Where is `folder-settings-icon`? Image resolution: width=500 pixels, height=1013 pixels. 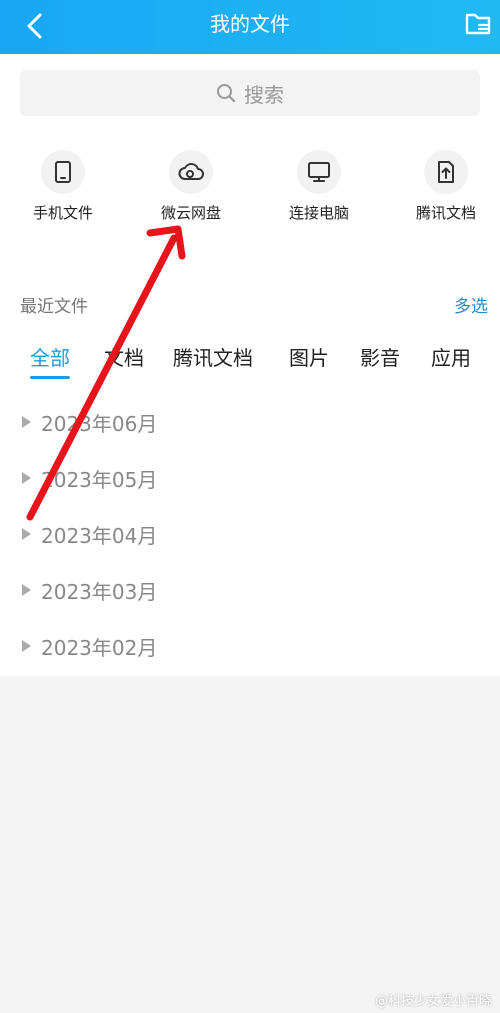
folder-settings-icon is located at coordinates (478, 24).